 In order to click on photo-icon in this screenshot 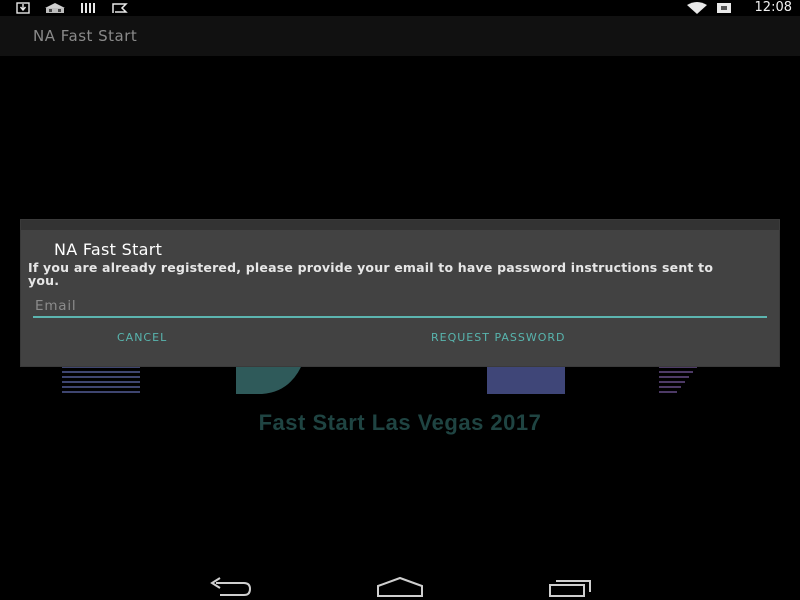, I will do `click(55, 8)`.